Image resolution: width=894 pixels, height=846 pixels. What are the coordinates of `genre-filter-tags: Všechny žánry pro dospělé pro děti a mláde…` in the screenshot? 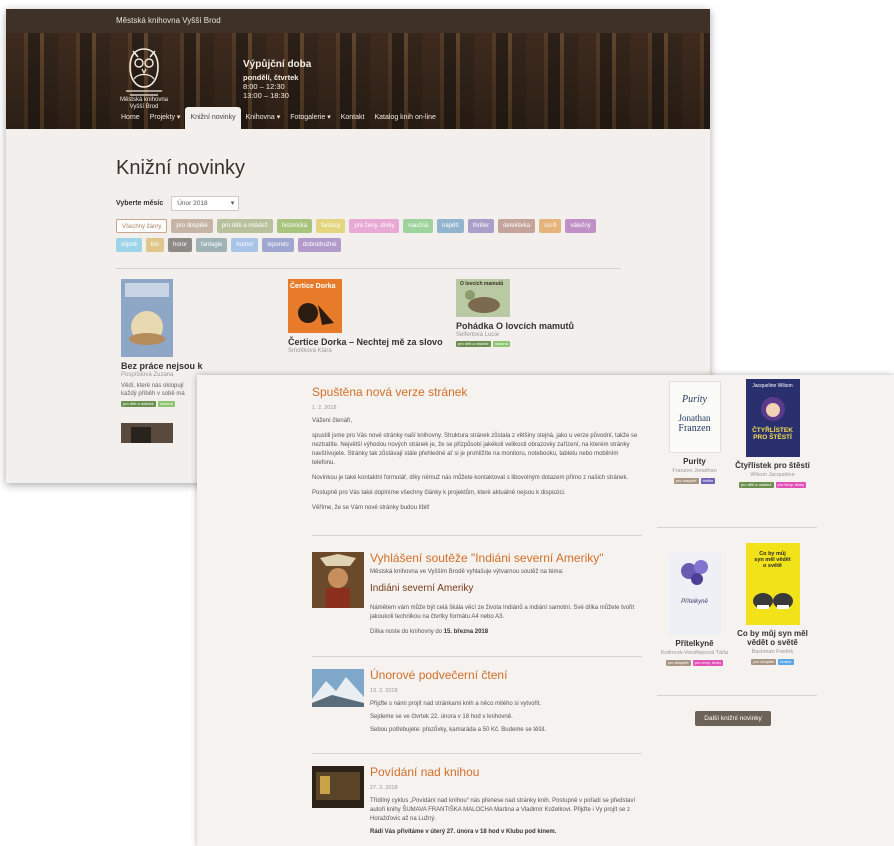 It's located at (368, 235).